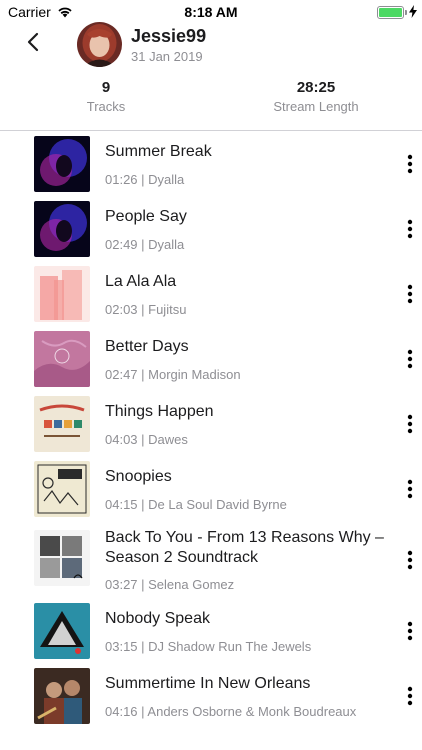 Image resolution: width=422 pixels, height=750 pixels. Describe the element at coordinates (146, 309) in the screenshot. I see `track-meta: 02:03 | Fujitsu` at that location.